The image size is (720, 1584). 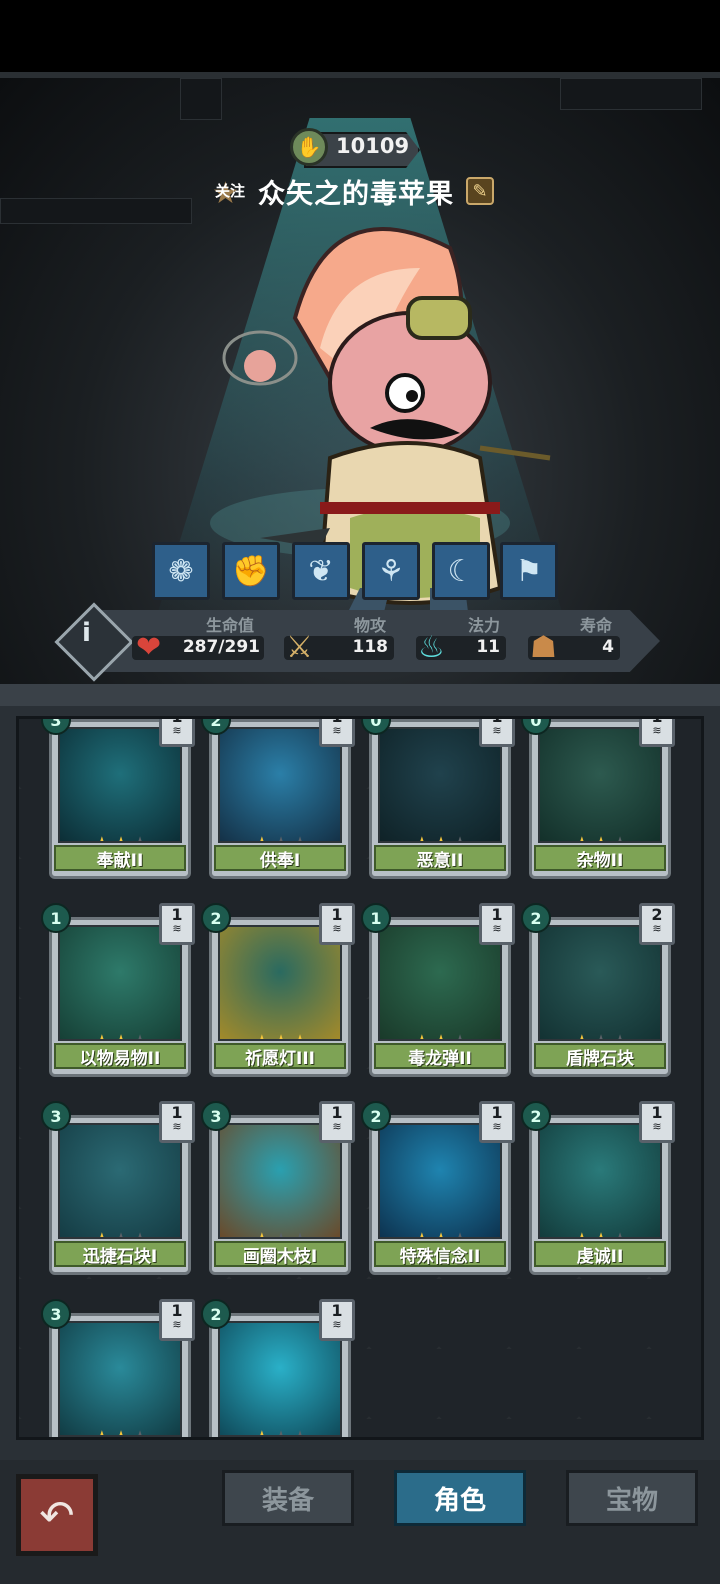 What do you see at coordinates (118, 1188) in the screenshot?
I see `skill-card: ★★★ 迅捷石块I 3 1≋` at bounding box center [118, 1188].